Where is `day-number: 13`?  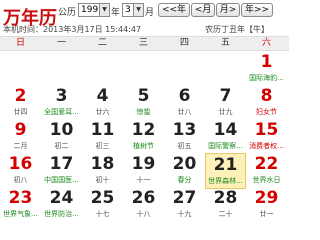 day-number: 13 is located at coordinates (184, 130).